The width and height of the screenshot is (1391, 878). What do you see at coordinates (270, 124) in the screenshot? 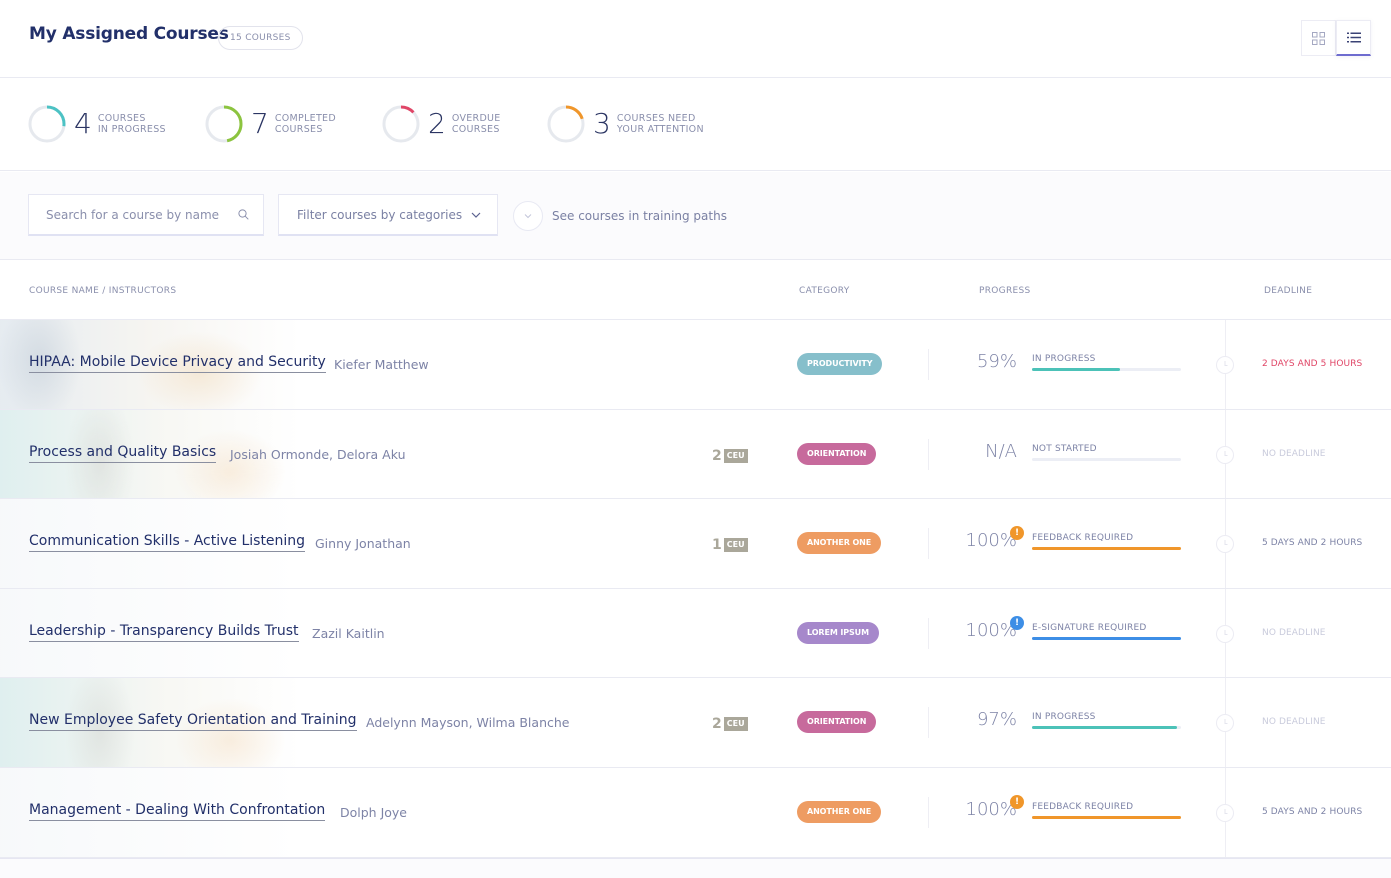
I see `stat-completed: 7 COMPLETED COURSES` at bounding box center [270, 124].